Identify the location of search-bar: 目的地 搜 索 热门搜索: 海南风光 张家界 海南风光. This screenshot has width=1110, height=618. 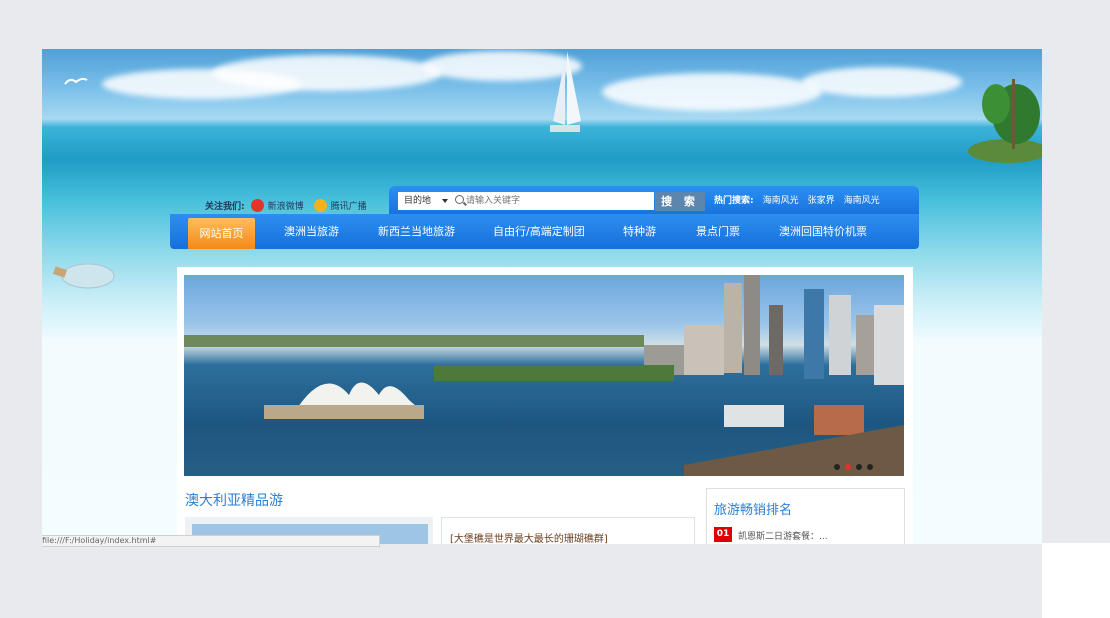
(654, 200).